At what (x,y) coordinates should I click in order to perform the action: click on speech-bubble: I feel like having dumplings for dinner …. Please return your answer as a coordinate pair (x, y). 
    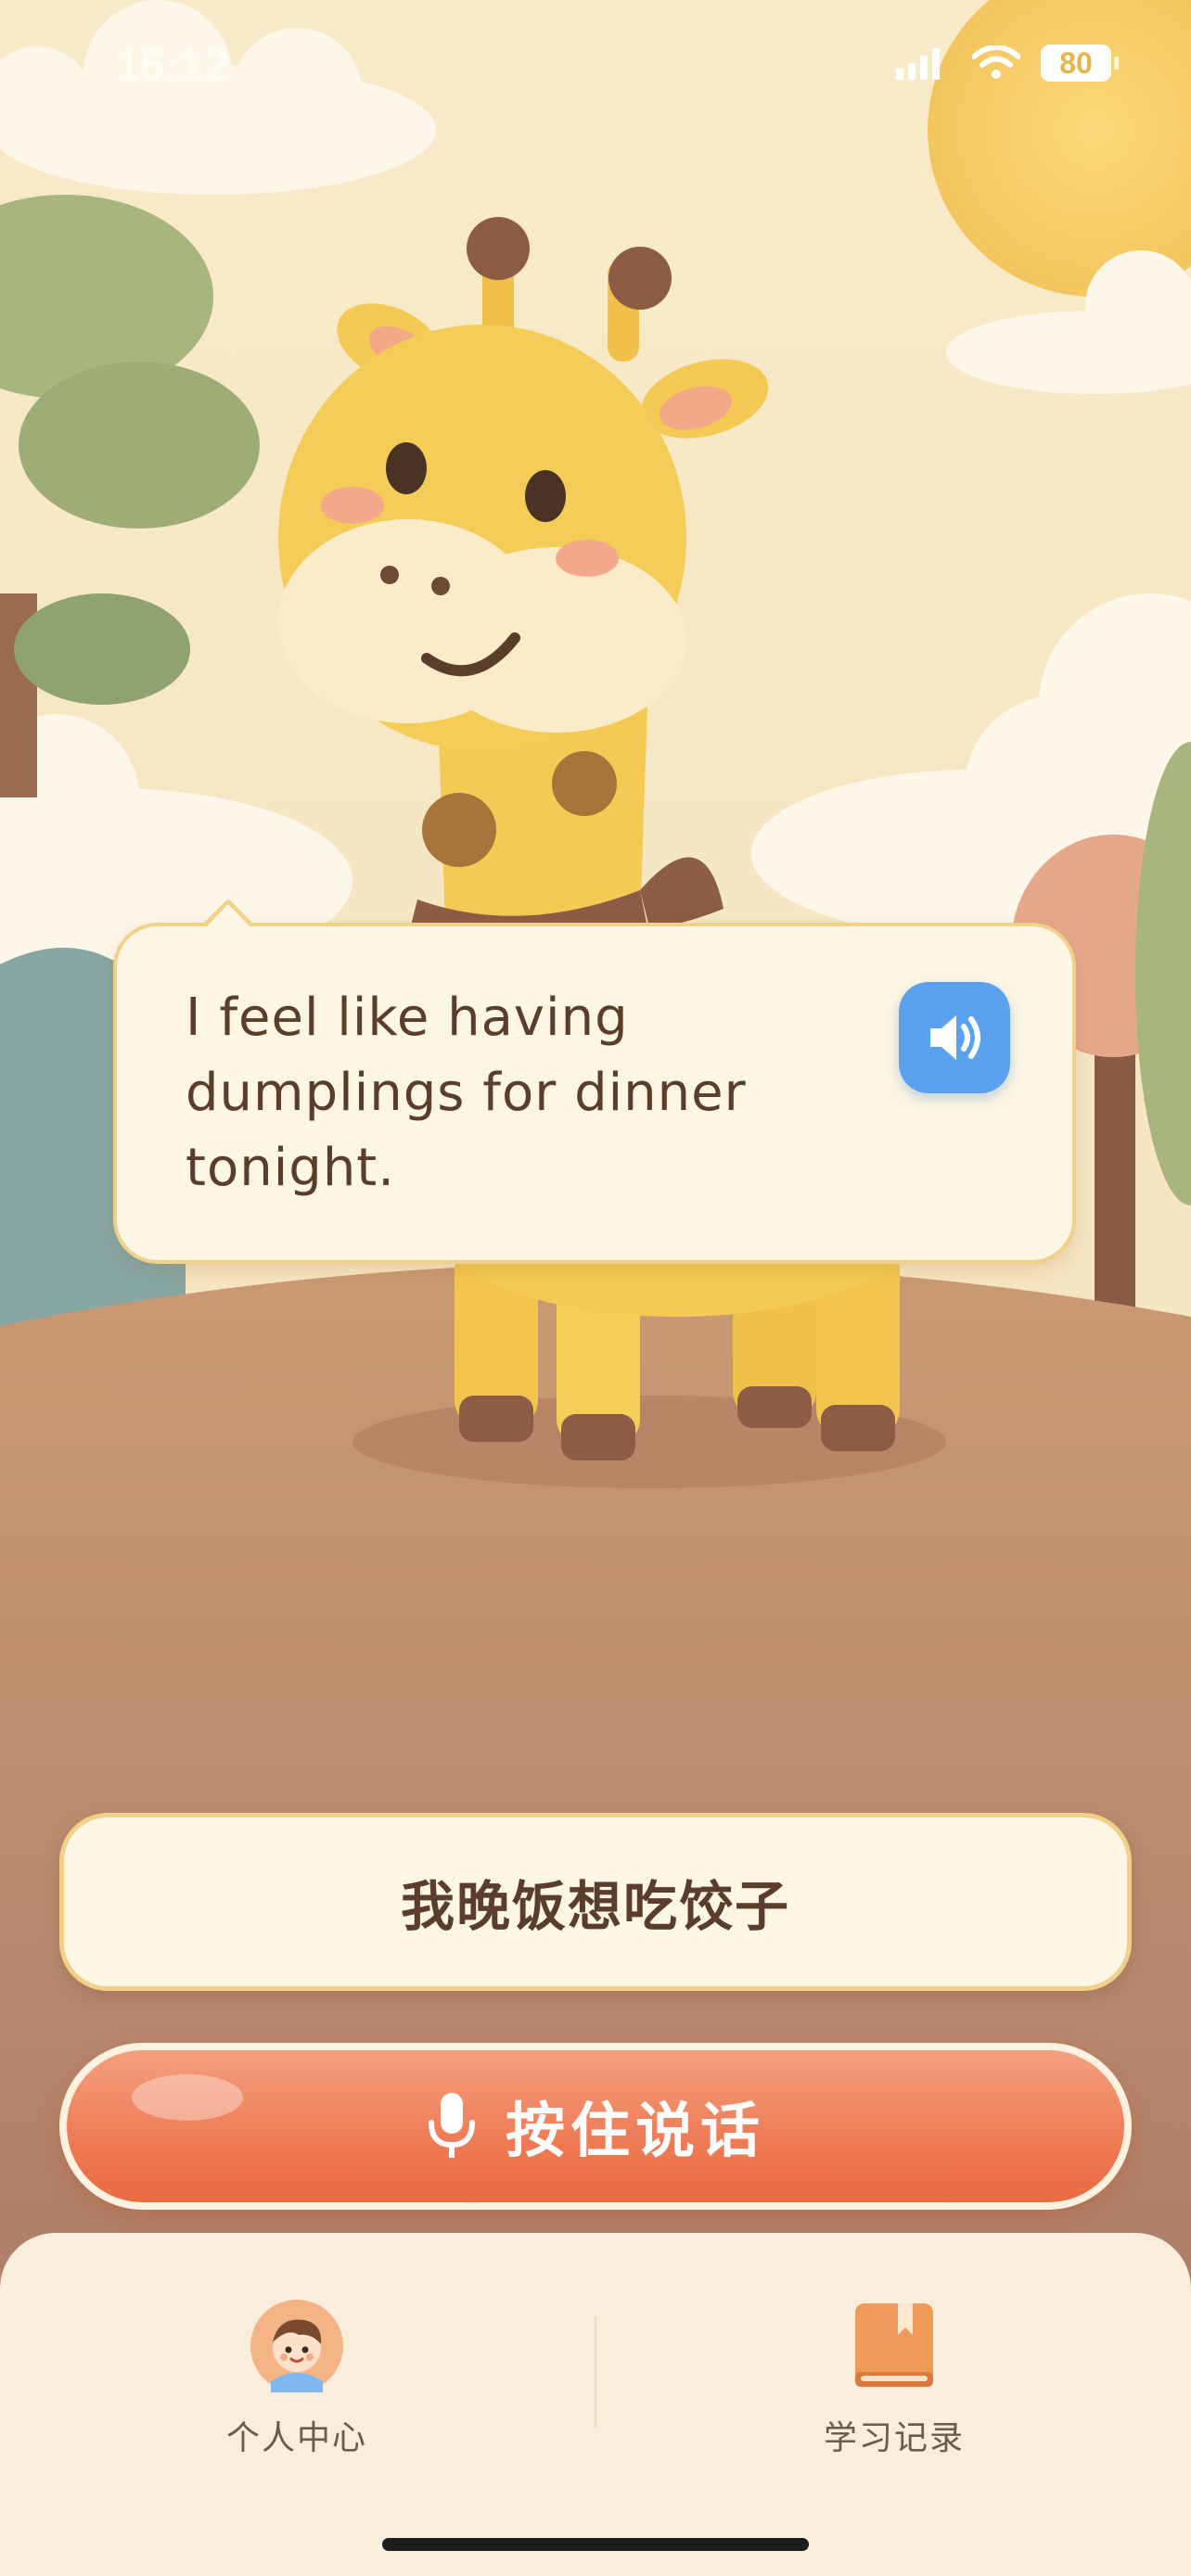
    Looking at the image, I should click on (594, 1082).